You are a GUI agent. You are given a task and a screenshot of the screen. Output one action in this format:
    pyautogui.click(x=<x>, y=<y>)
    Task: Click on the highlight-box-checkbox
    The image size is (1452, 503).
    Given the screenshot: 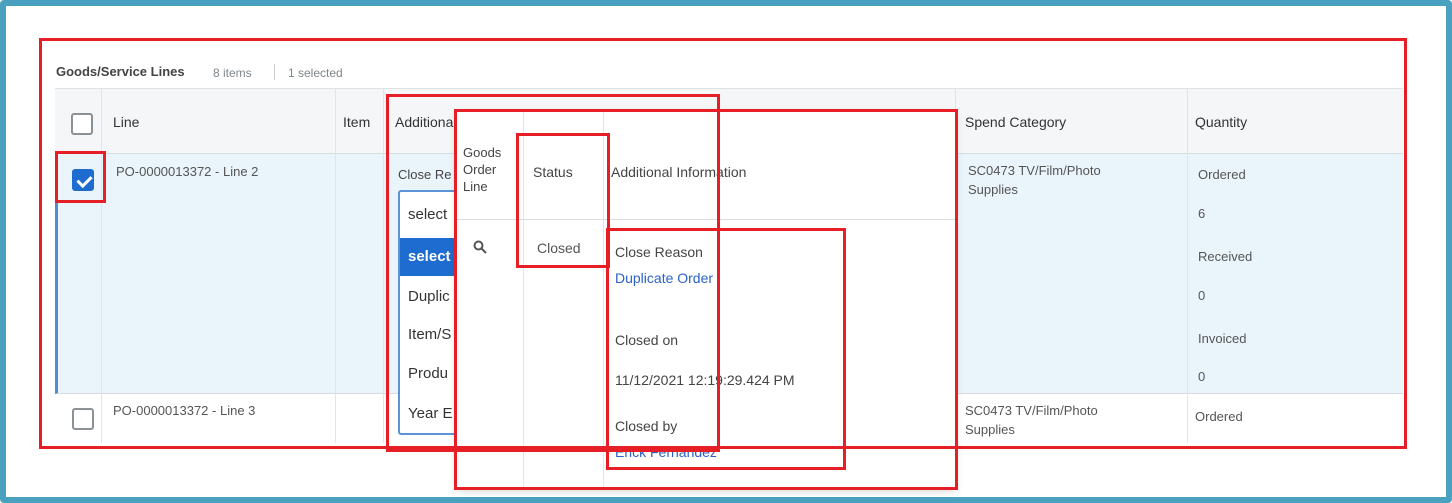 What is the action you would take?
    pyautogui.click(x=80, y=177)
    